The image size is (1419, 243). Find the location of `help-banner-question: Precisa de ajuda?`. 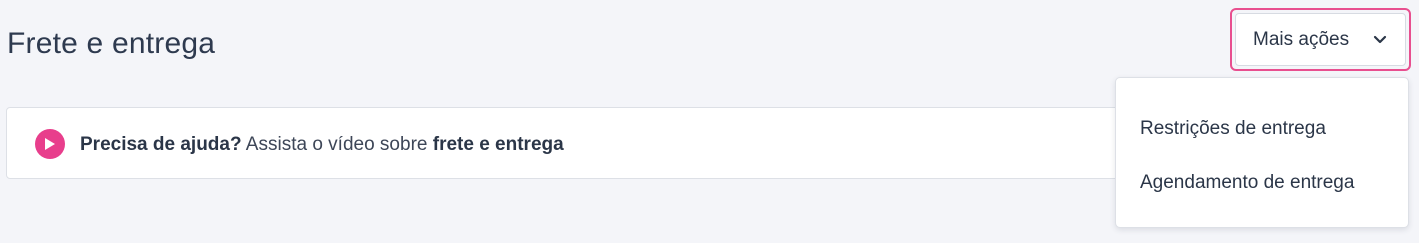

help-banner-question: Precisa de ajuda? is located at coordinates (161, 144).